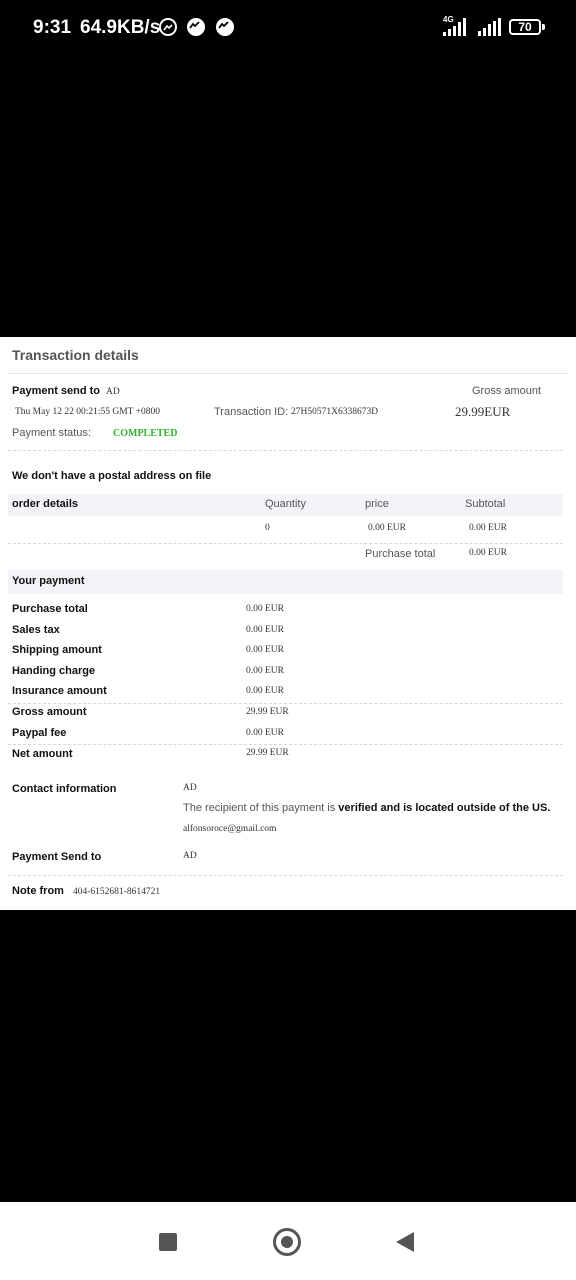 The image size is (576, 1280). I want to click on status-badge: COMPLETED, so click(145, 433).